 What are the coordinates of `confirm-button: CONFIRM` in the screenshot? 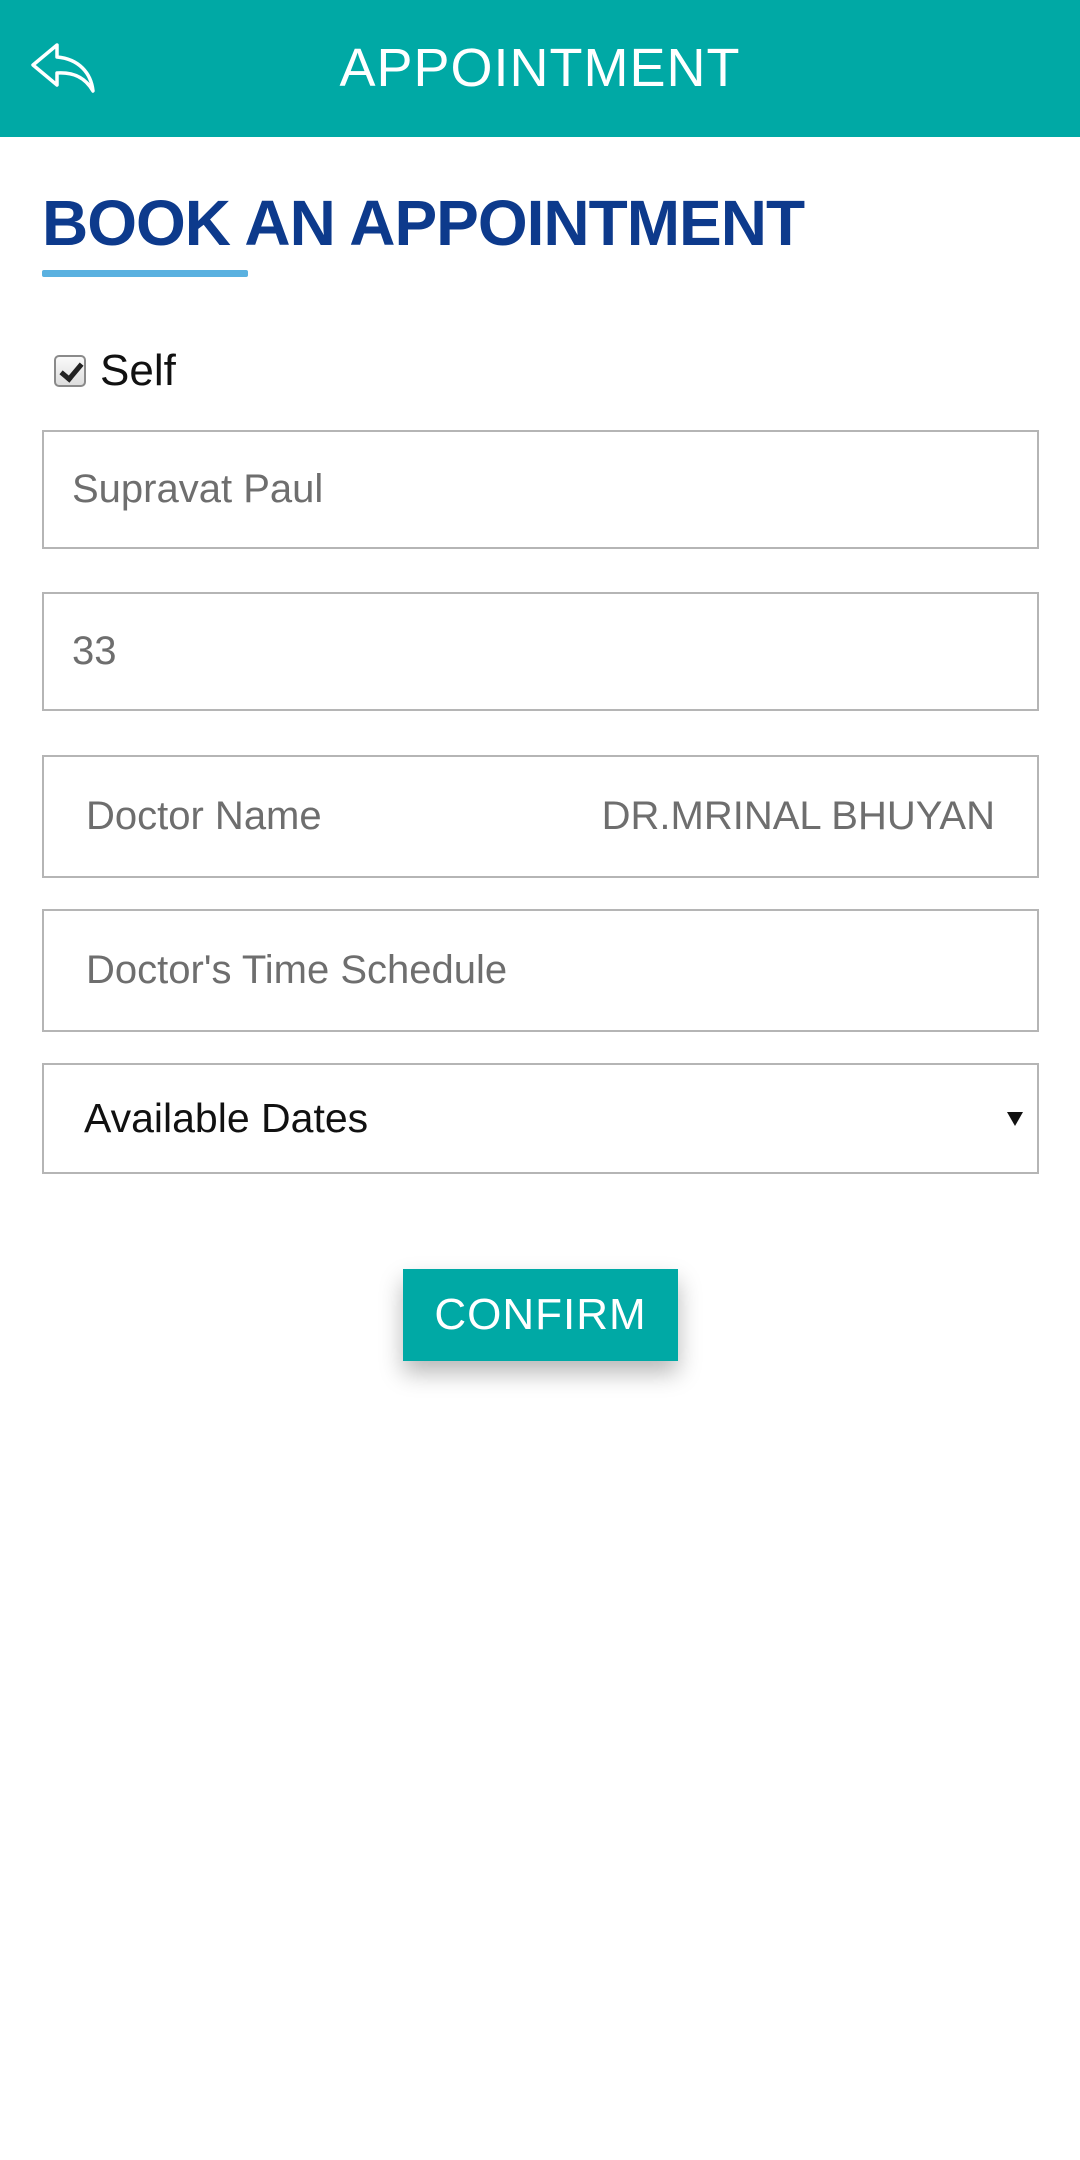 It's located at (540, 1315).